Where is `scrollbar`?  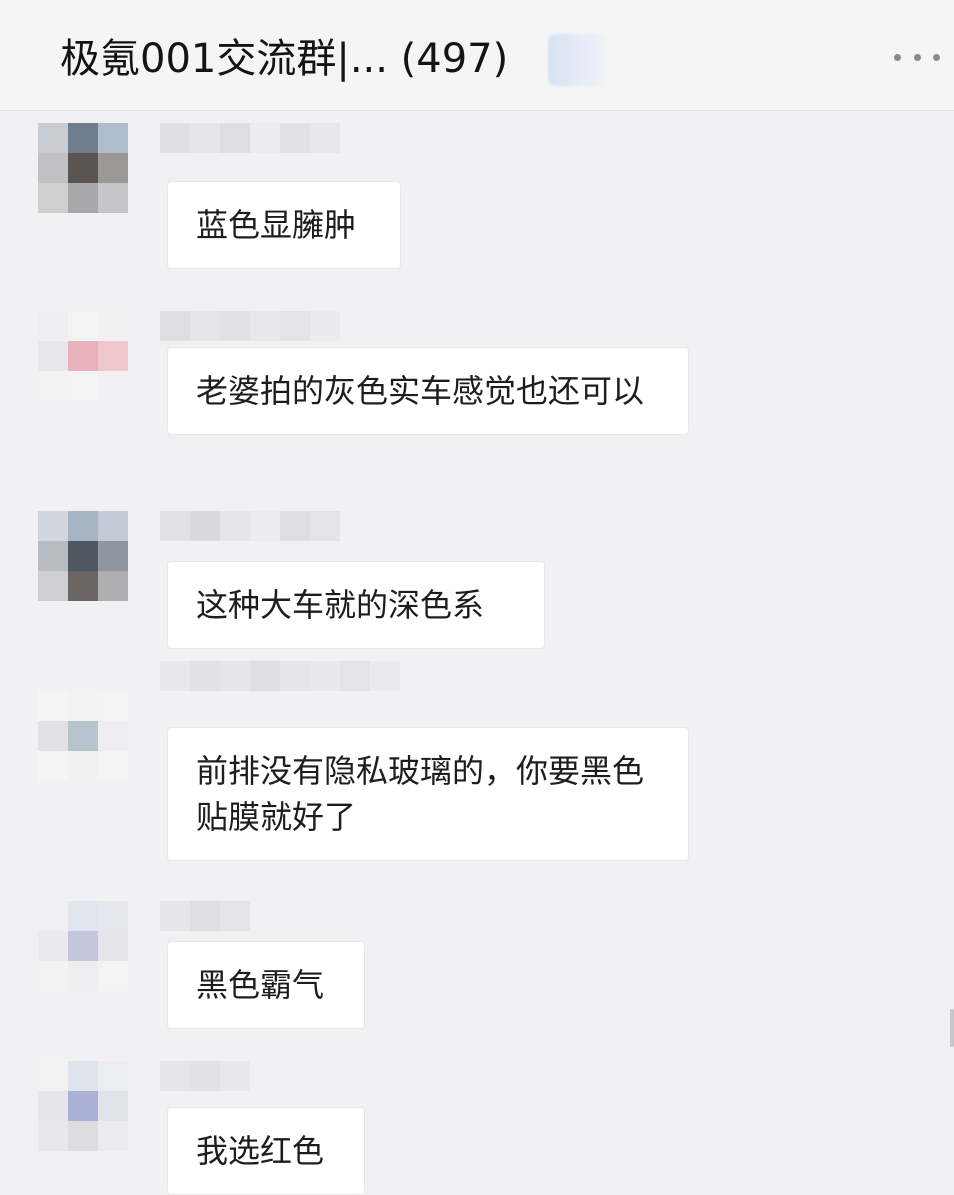
scrollbar is located at coordinates (952, 1028).